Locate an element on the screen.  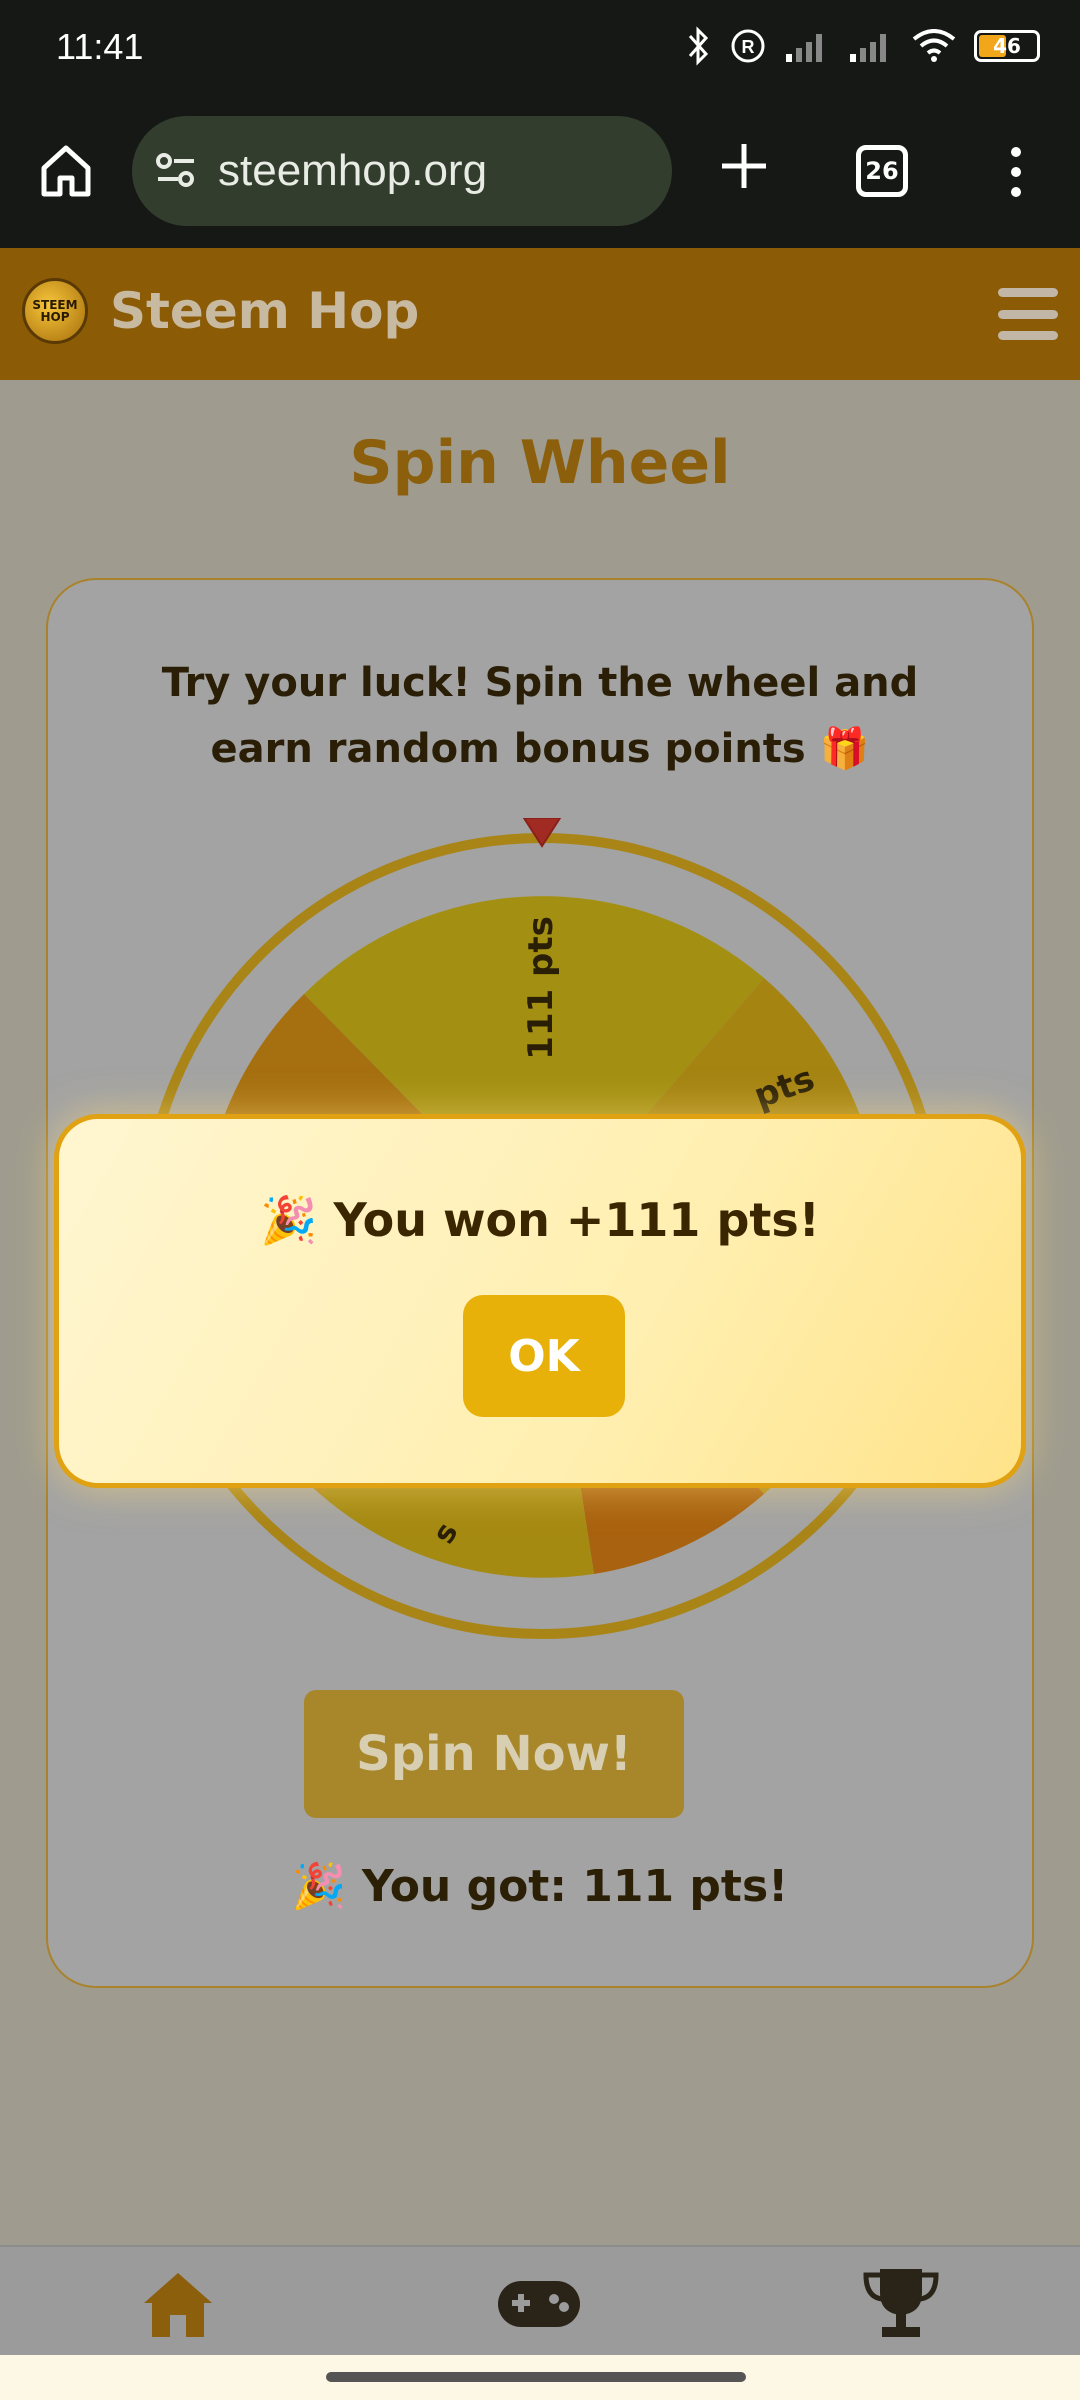
wheel-label: 111 pts is located at coordinates (541, 988).